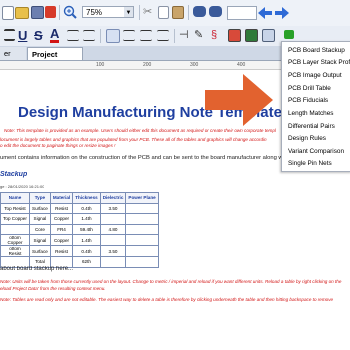 This screenshot has width=350, height=350. What do you see at coordinates (113, 229) in the screenshot?
I see `table-cell: 4.80` at bounding box center [113, 229].